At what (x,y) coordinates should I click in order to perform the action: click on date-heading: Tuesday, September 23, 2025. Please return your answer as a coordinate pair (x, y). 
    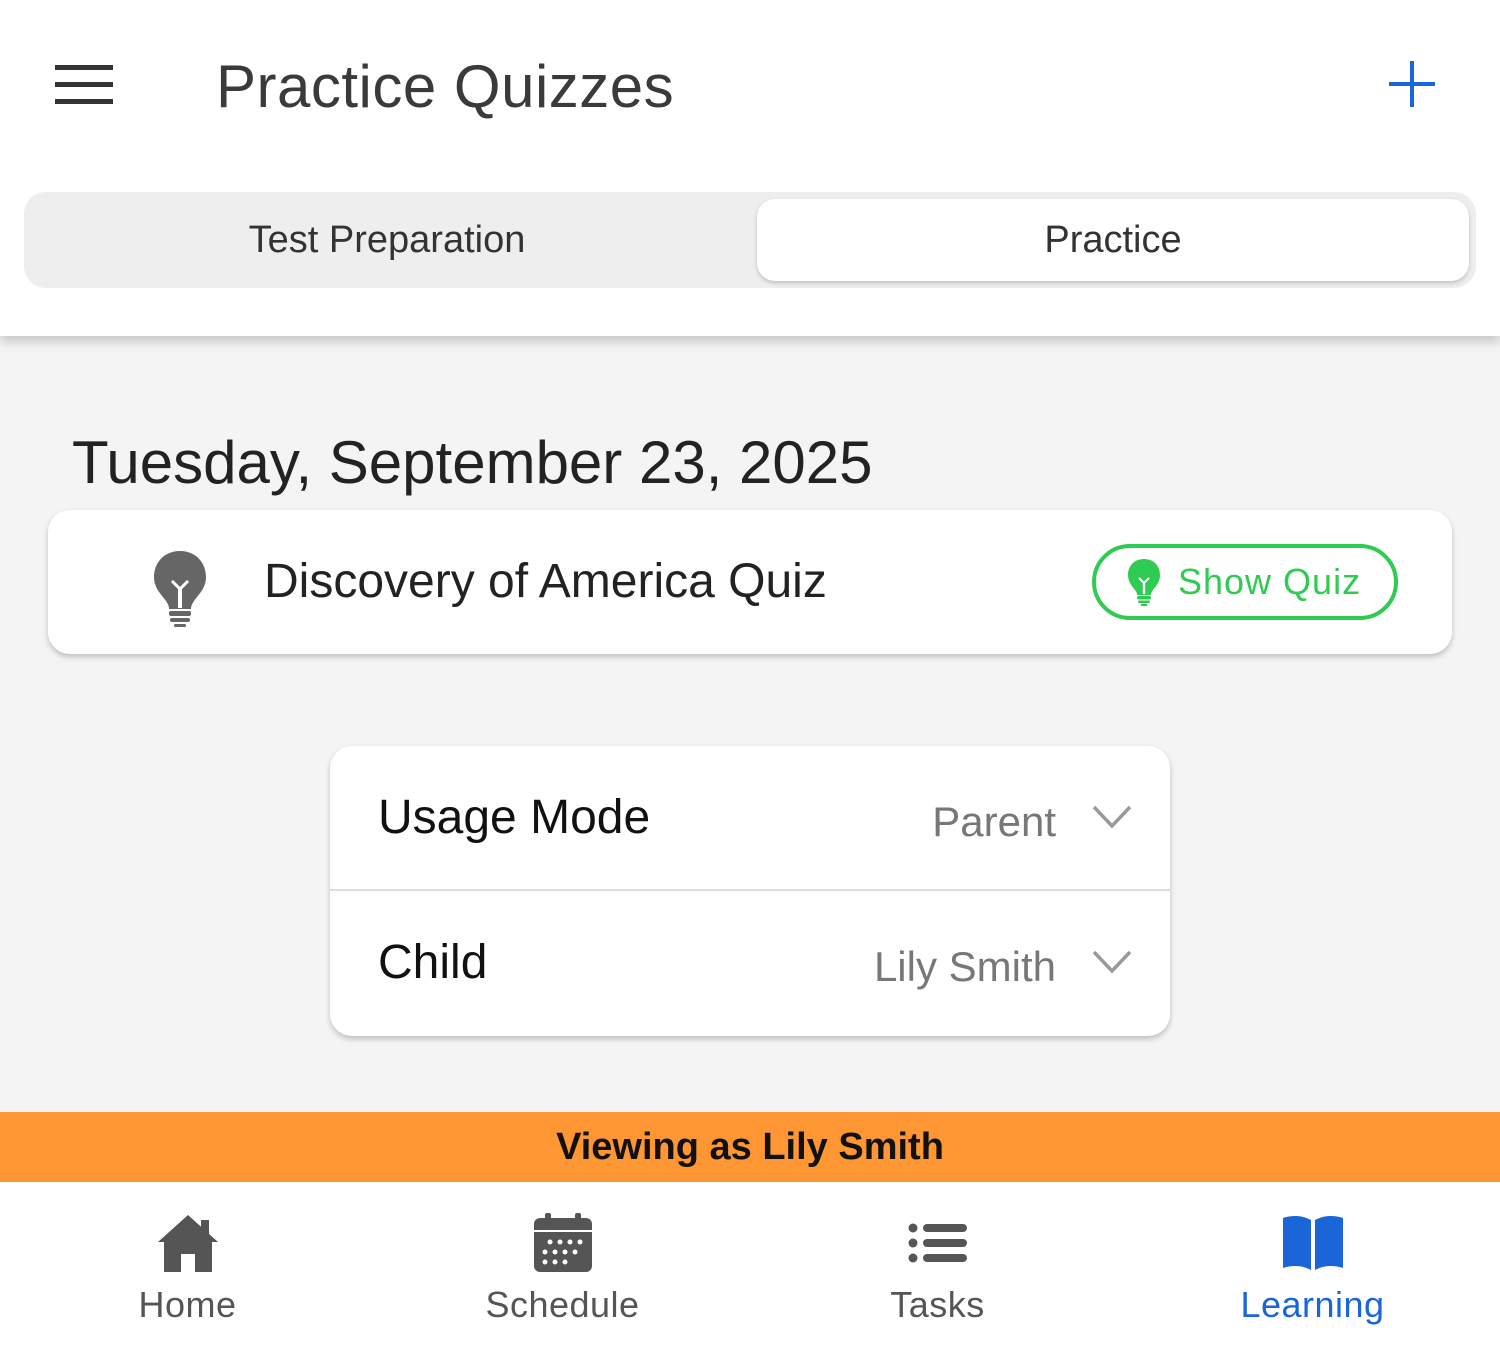
    Looking at the image, I should click on (472, 462).